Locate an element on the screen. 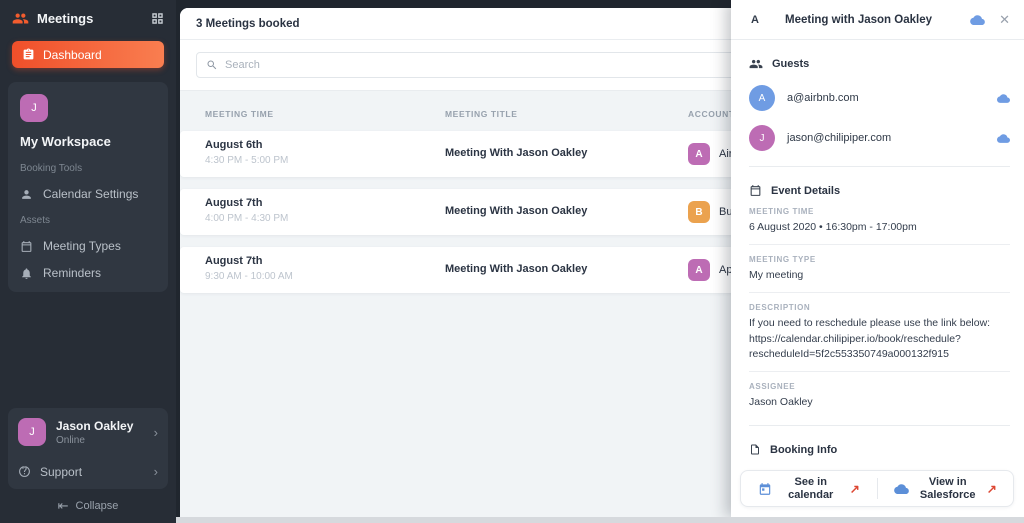  footer-actions-card: See in calendar ↗ View in Salesforce ↗ is located at coordinates (877, 488).